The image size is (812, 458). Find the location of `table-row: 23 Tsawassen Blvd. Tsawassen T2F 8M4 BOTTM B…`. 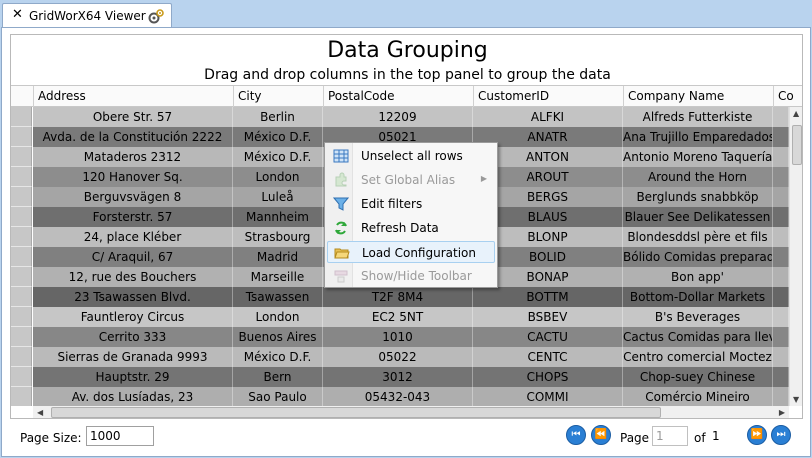

table-row: 23 Tsawassen Blvd. Tsawassen T2F 8M4 BOTTM B… is located at coordinates (400, 297).